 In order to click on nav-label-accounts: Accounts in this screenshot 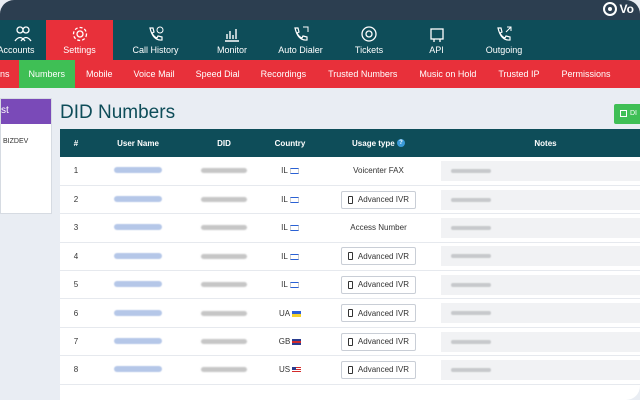, I will do `click(17, 50)`.